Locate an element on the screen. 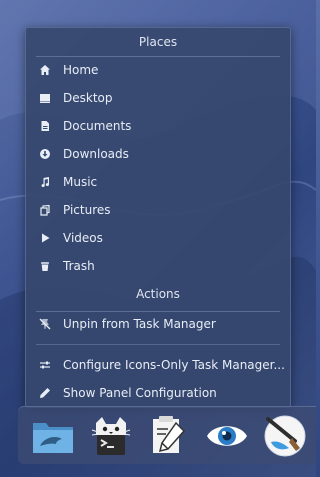 Image resolution: width=320 pixels, height=477 pixels. menu-item-pictures: Pictures is located at coordinates (158, 210).